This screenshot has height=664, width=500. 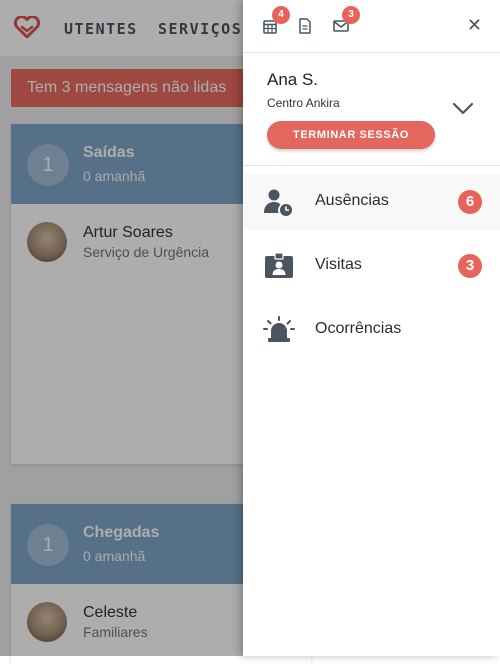 What do you see at coordinates (371, 165) in the screenshot?
I see `divider` at bounding box center [371, 165].